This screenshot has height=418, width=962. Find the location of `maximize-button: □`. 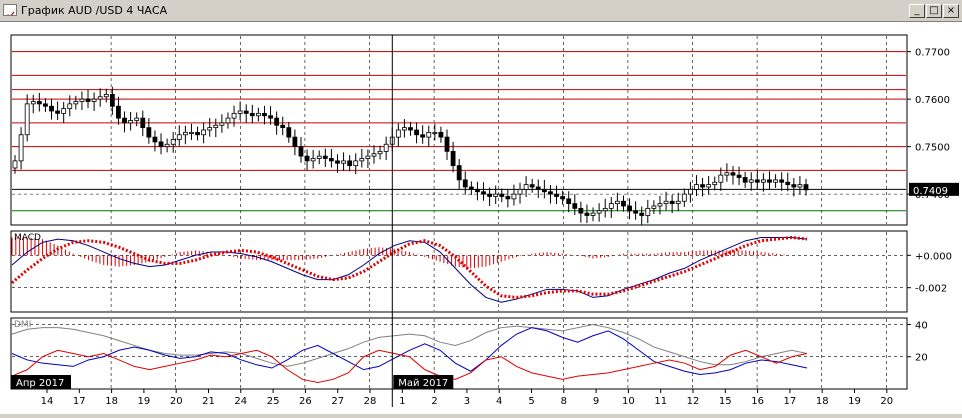

maximize-button: □ is located at coordinates (934, 11).